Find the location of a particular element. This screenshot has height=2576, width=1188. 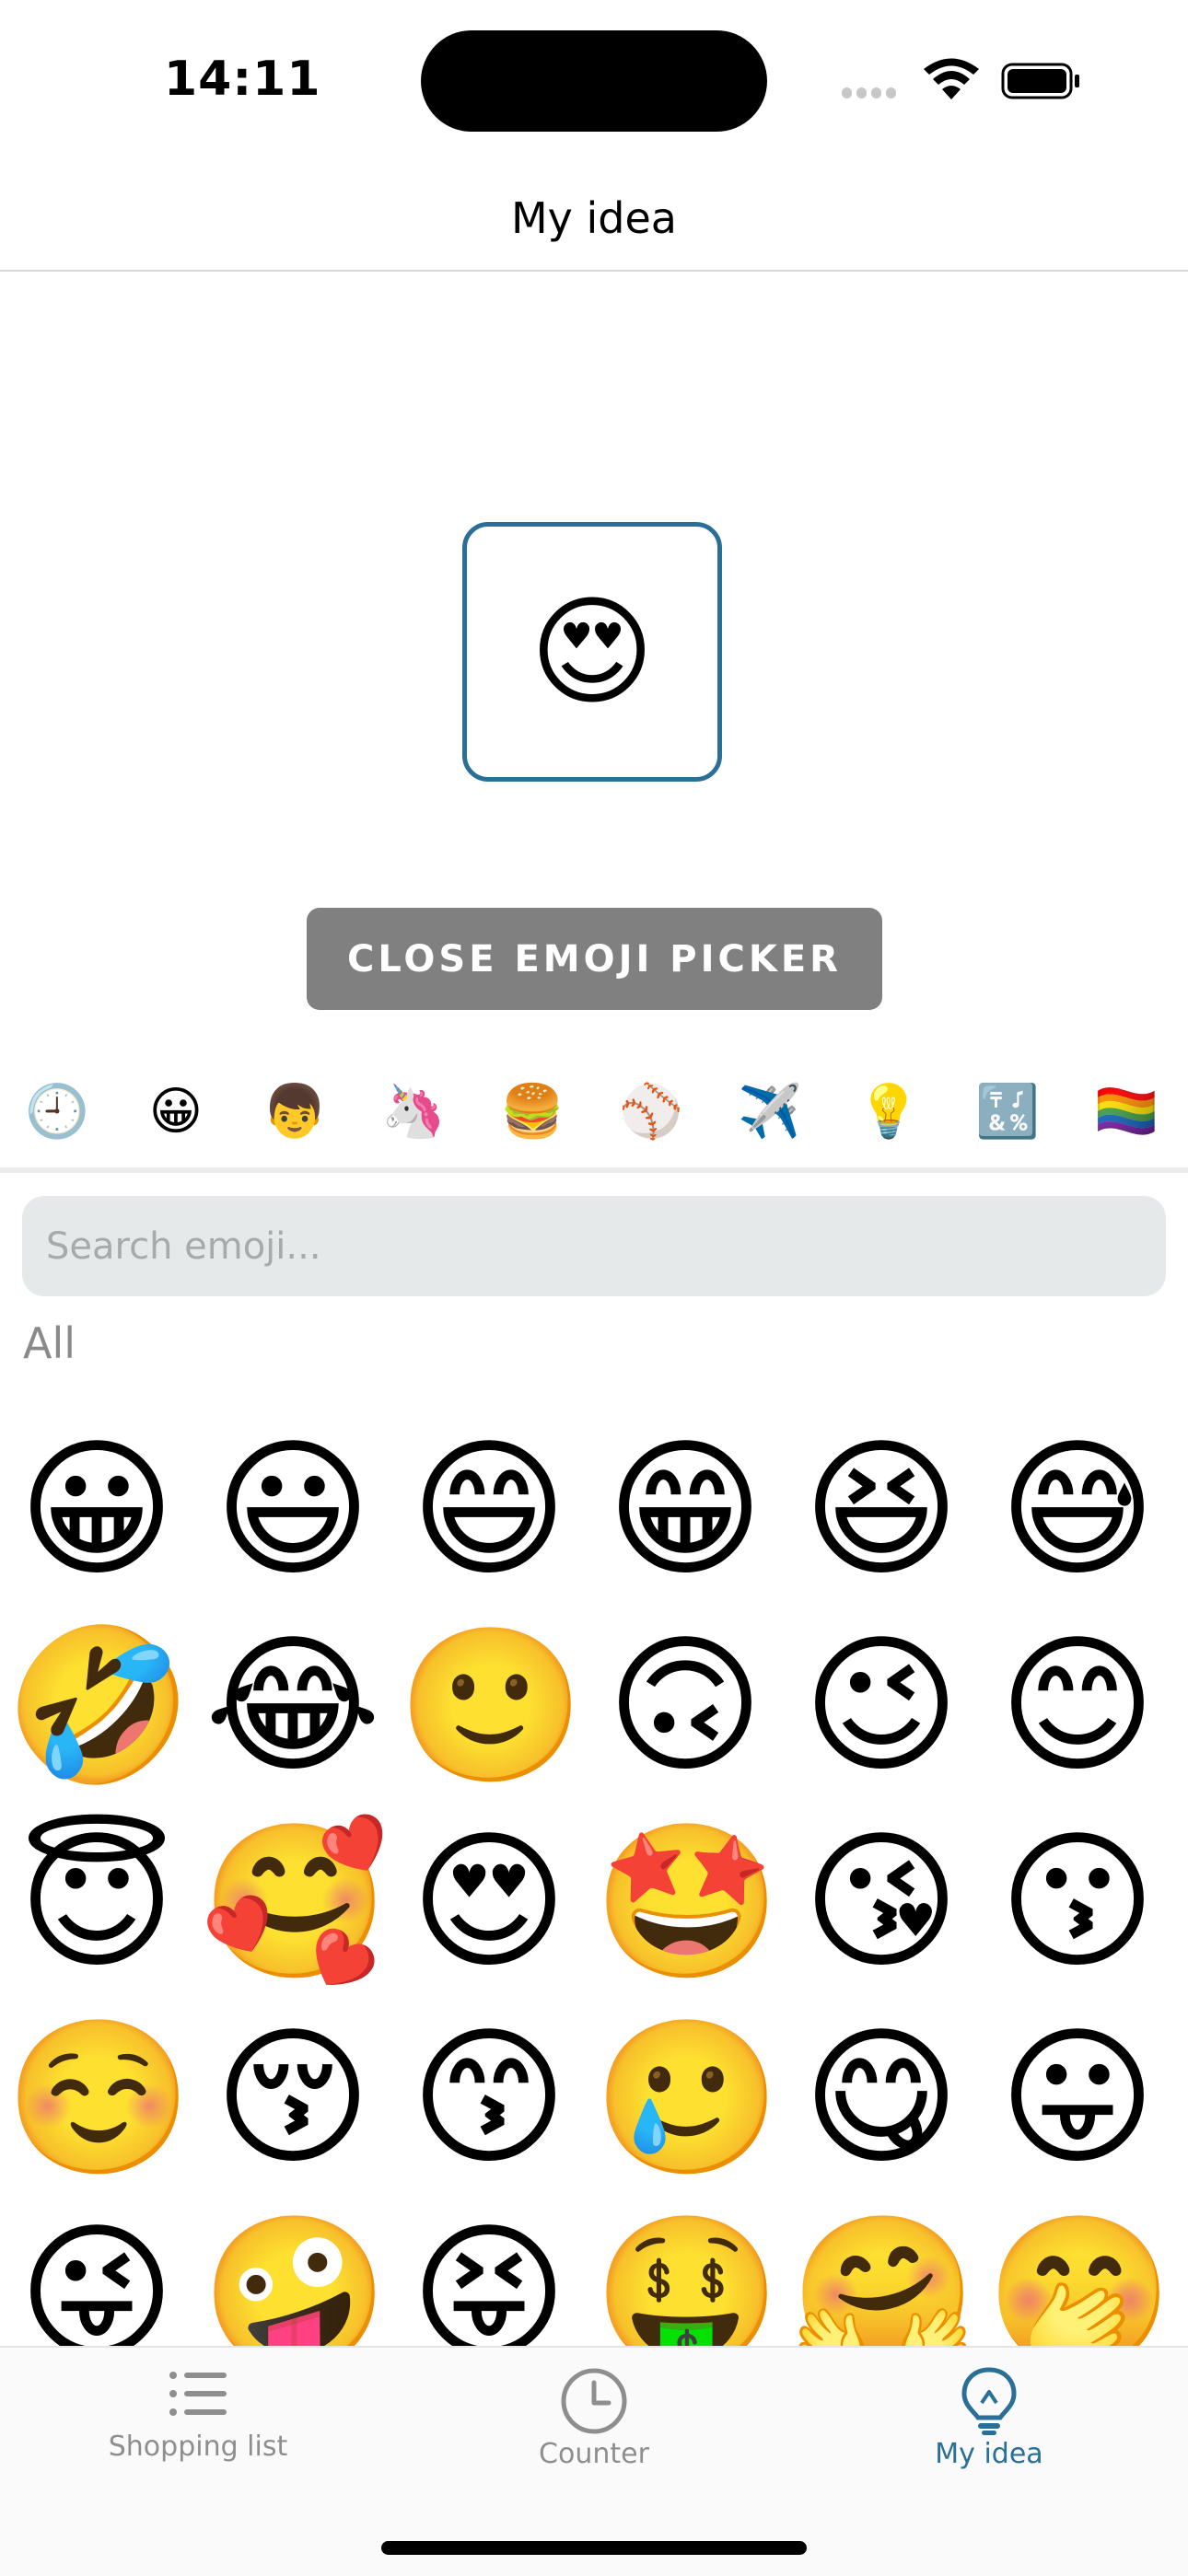

emoji-cell: 😇 is located at coordinates (97, 1902).